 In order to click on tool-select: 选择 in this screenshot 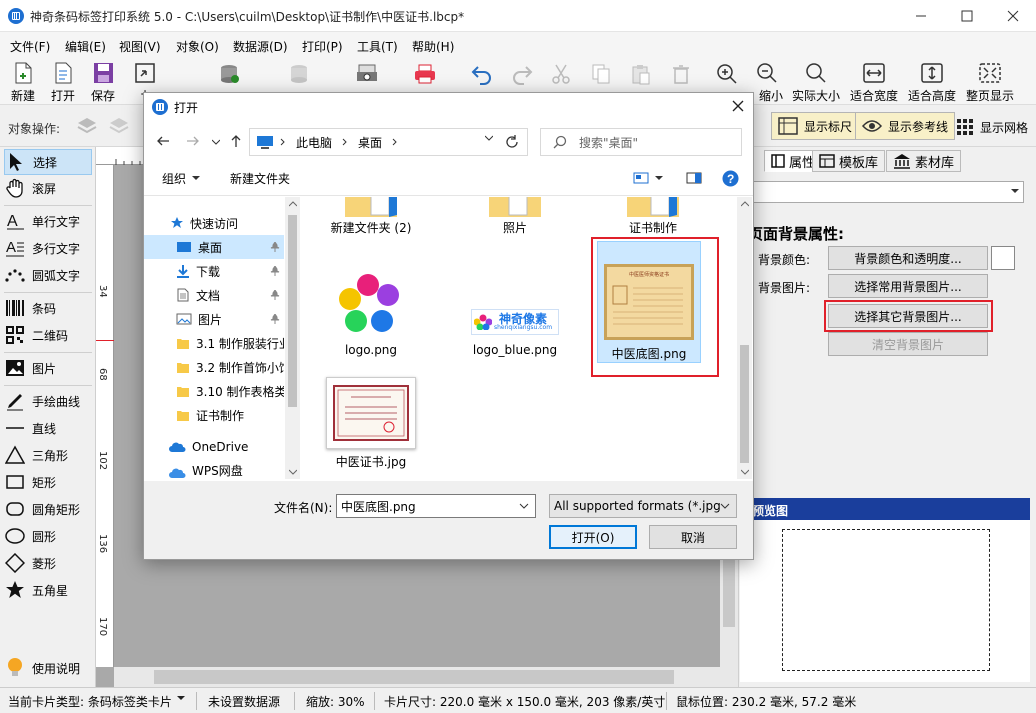, I will do `click(48, 162)`.